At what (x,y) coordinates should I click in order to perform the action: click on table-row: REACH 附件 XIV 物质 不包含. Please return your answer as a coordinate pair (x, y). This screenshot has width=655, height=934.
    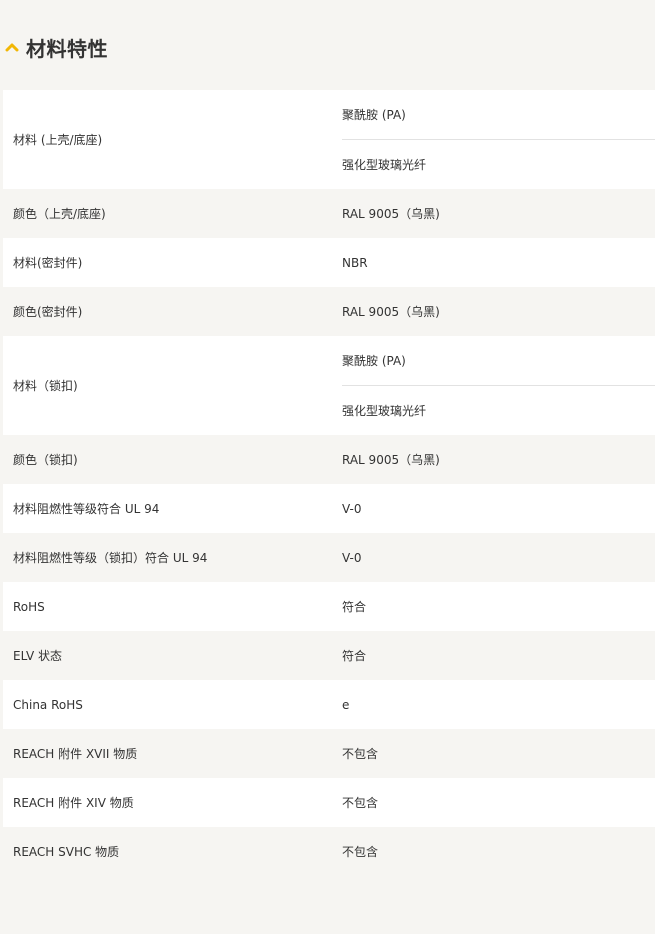
    Looking at the image, I should click on (329, 802).